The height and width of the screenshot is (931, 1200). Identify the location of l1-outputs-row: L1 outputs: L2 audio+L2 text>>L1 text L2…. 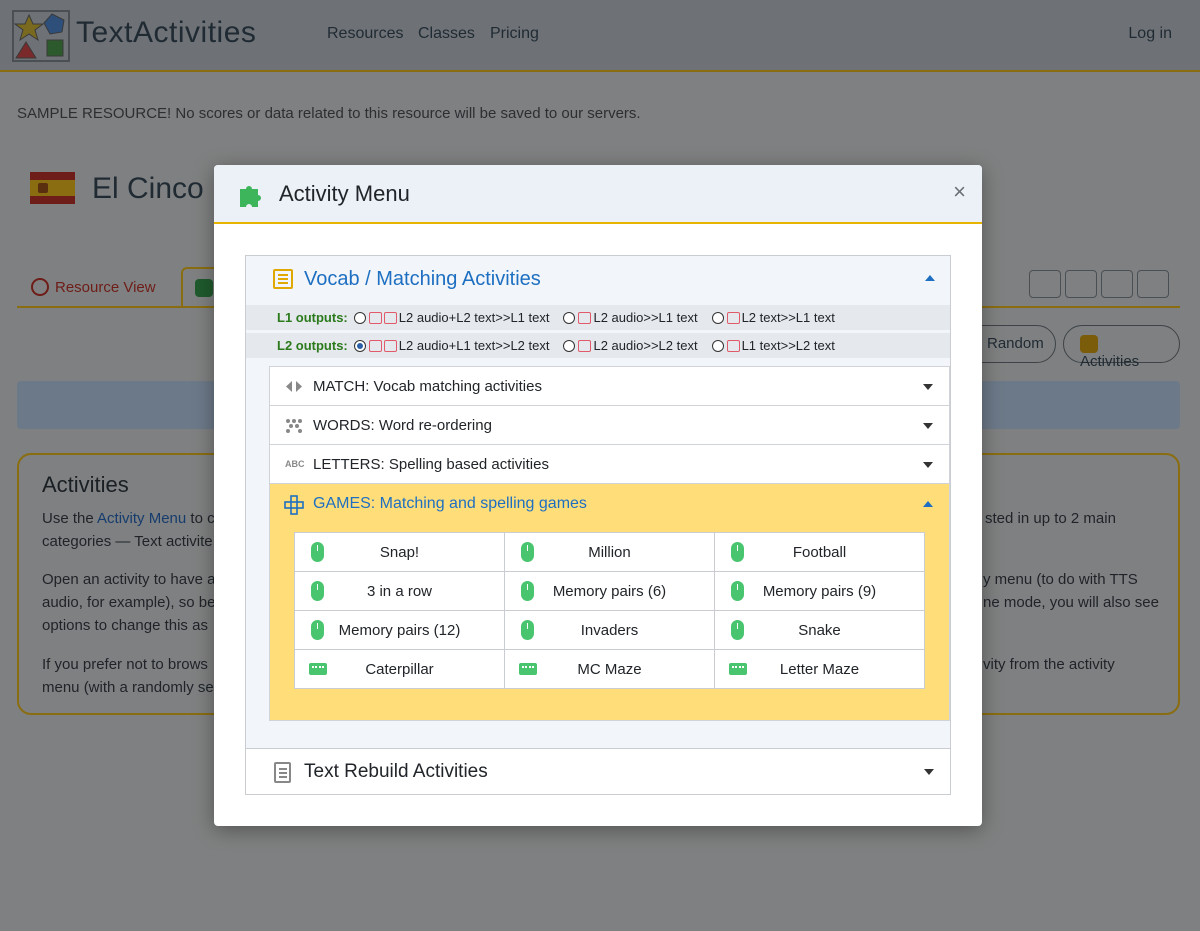
(598, 317).